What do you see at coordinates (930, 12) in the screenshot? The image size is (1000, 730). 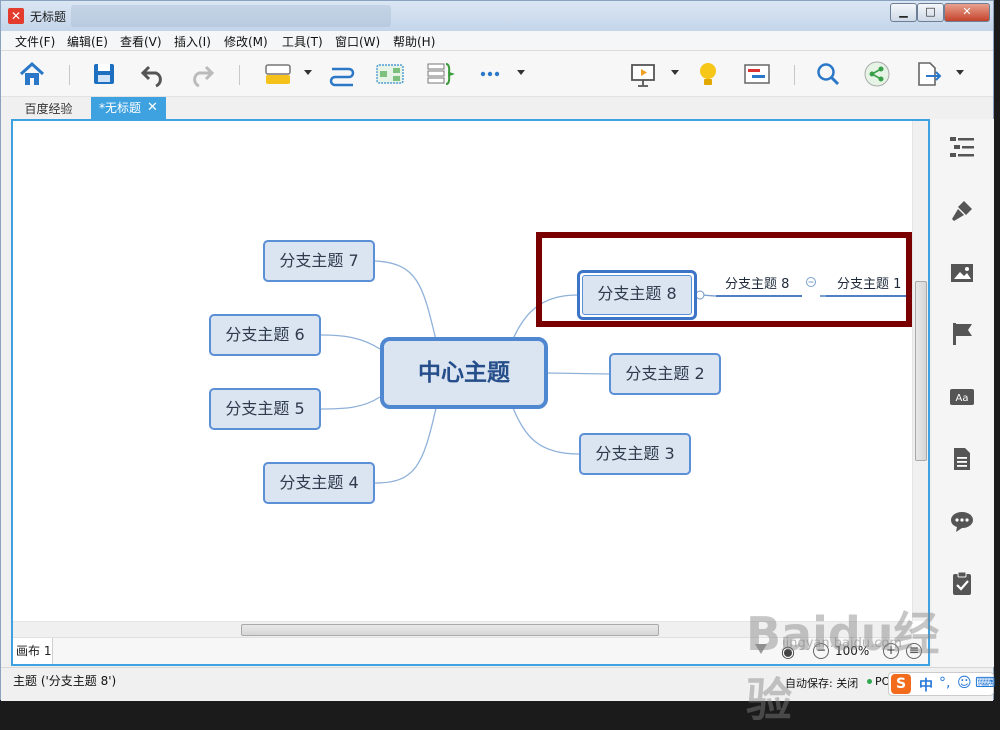 I see `maximize-button: □` at bounding box center [930, 12].